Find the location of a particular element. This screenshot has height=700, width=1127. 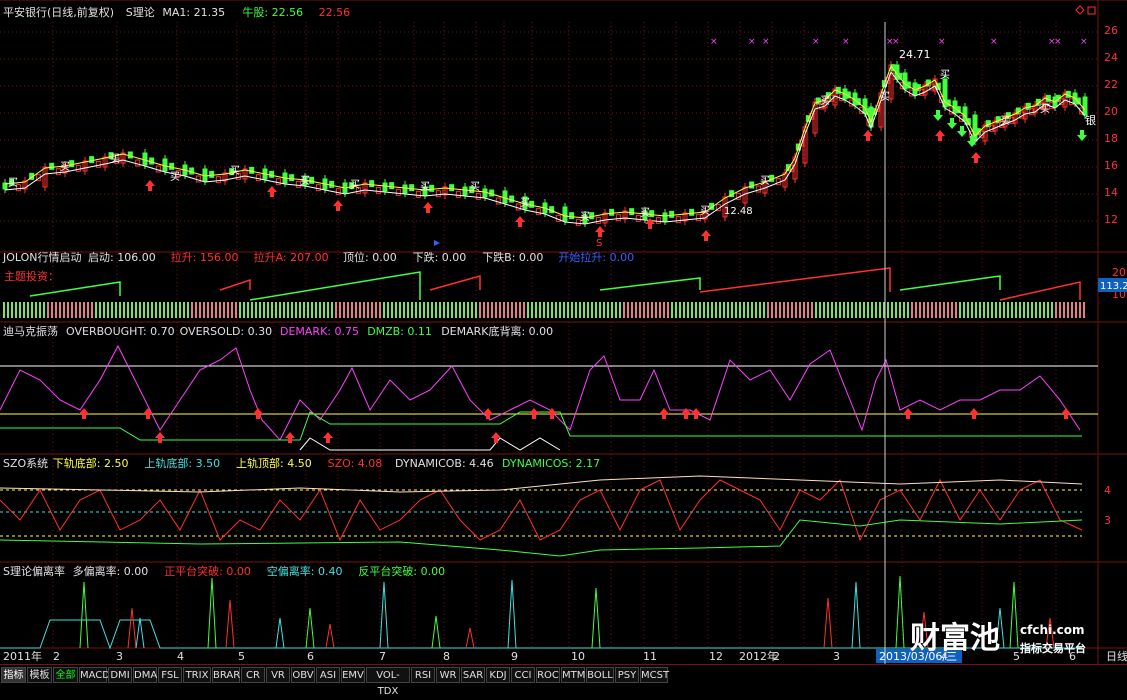

indicator-tab-mtm: MTM is located at coordinates (573, 675).